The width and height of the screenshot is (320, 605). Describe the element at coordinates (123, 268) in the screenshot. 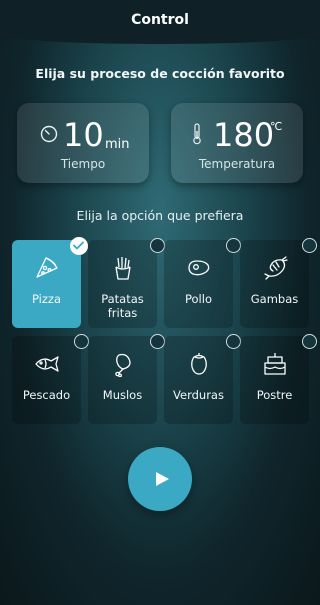

I see `fries-icon` at that location.